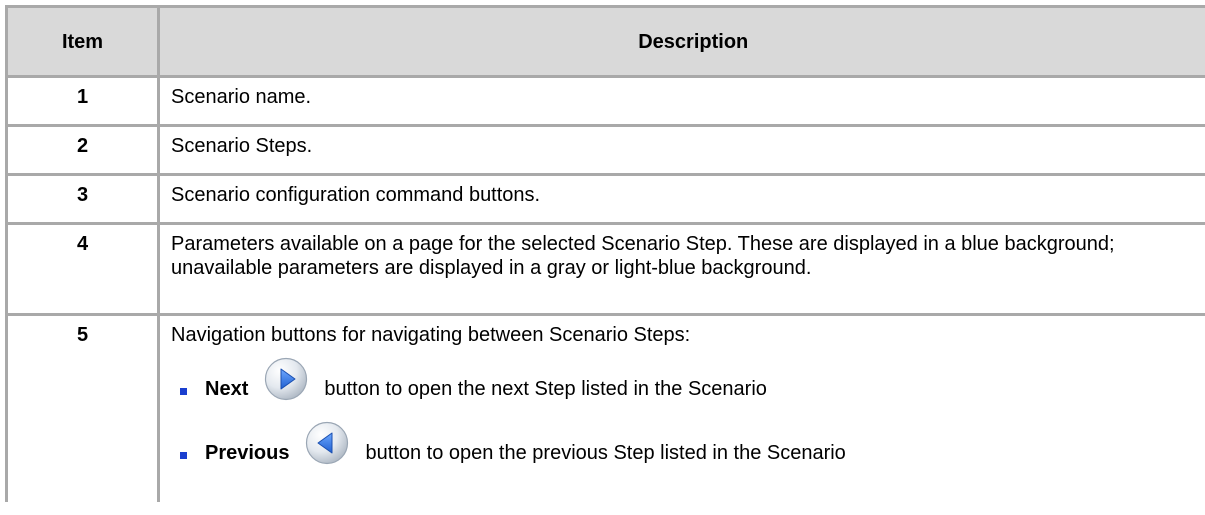  I want to click on item-number: 4, so click(82, 269).